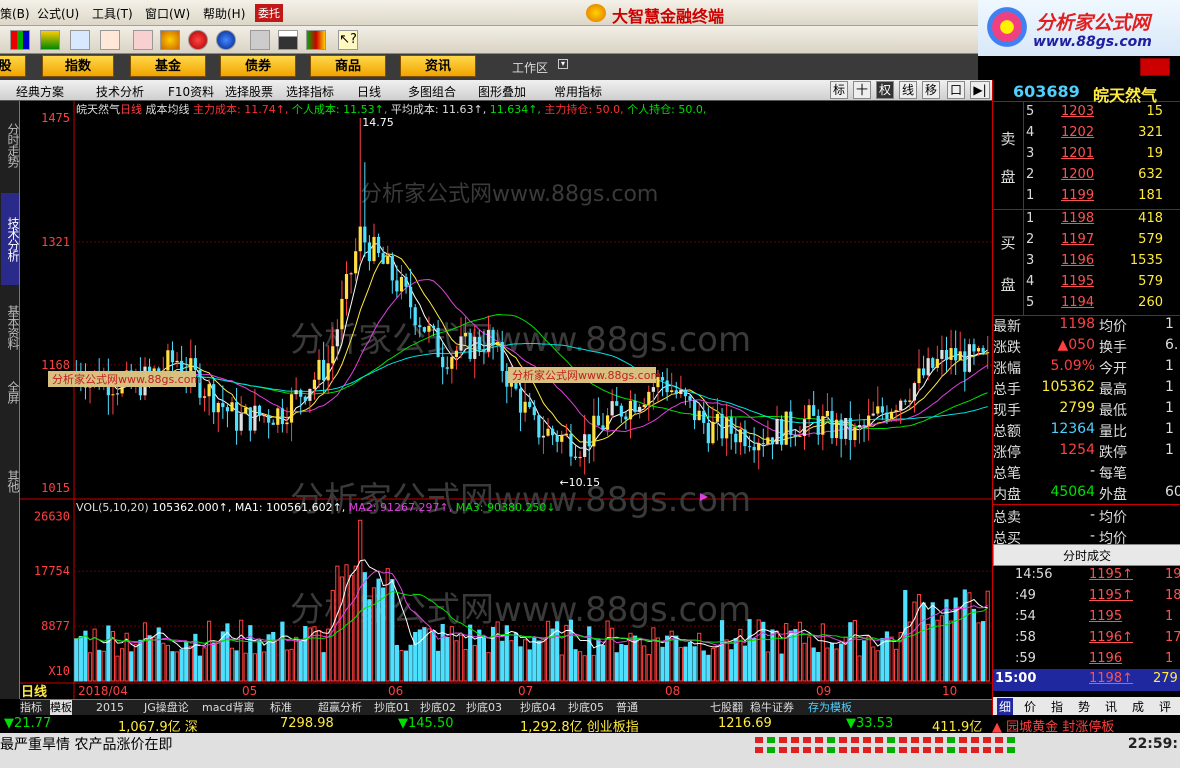 The width and height of the screenshot is (1180, 768). I want to click on window-mode-button: 口, so click(956, 90).